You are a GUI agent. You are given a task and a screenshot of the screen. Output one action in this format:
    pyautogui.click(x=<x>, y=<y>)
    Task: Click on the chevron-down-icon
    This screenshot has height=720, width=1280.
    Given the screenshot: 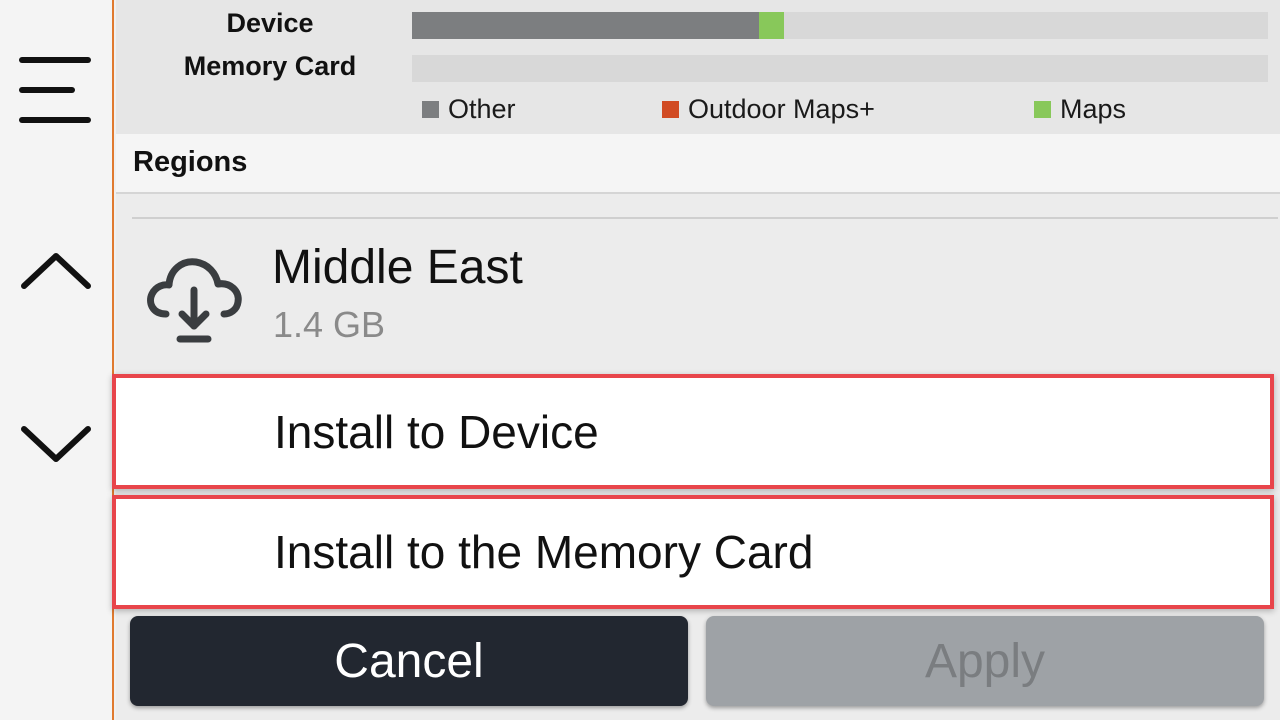 What is the action you would take?
    pyautogui.click(x=56, y=444)
    